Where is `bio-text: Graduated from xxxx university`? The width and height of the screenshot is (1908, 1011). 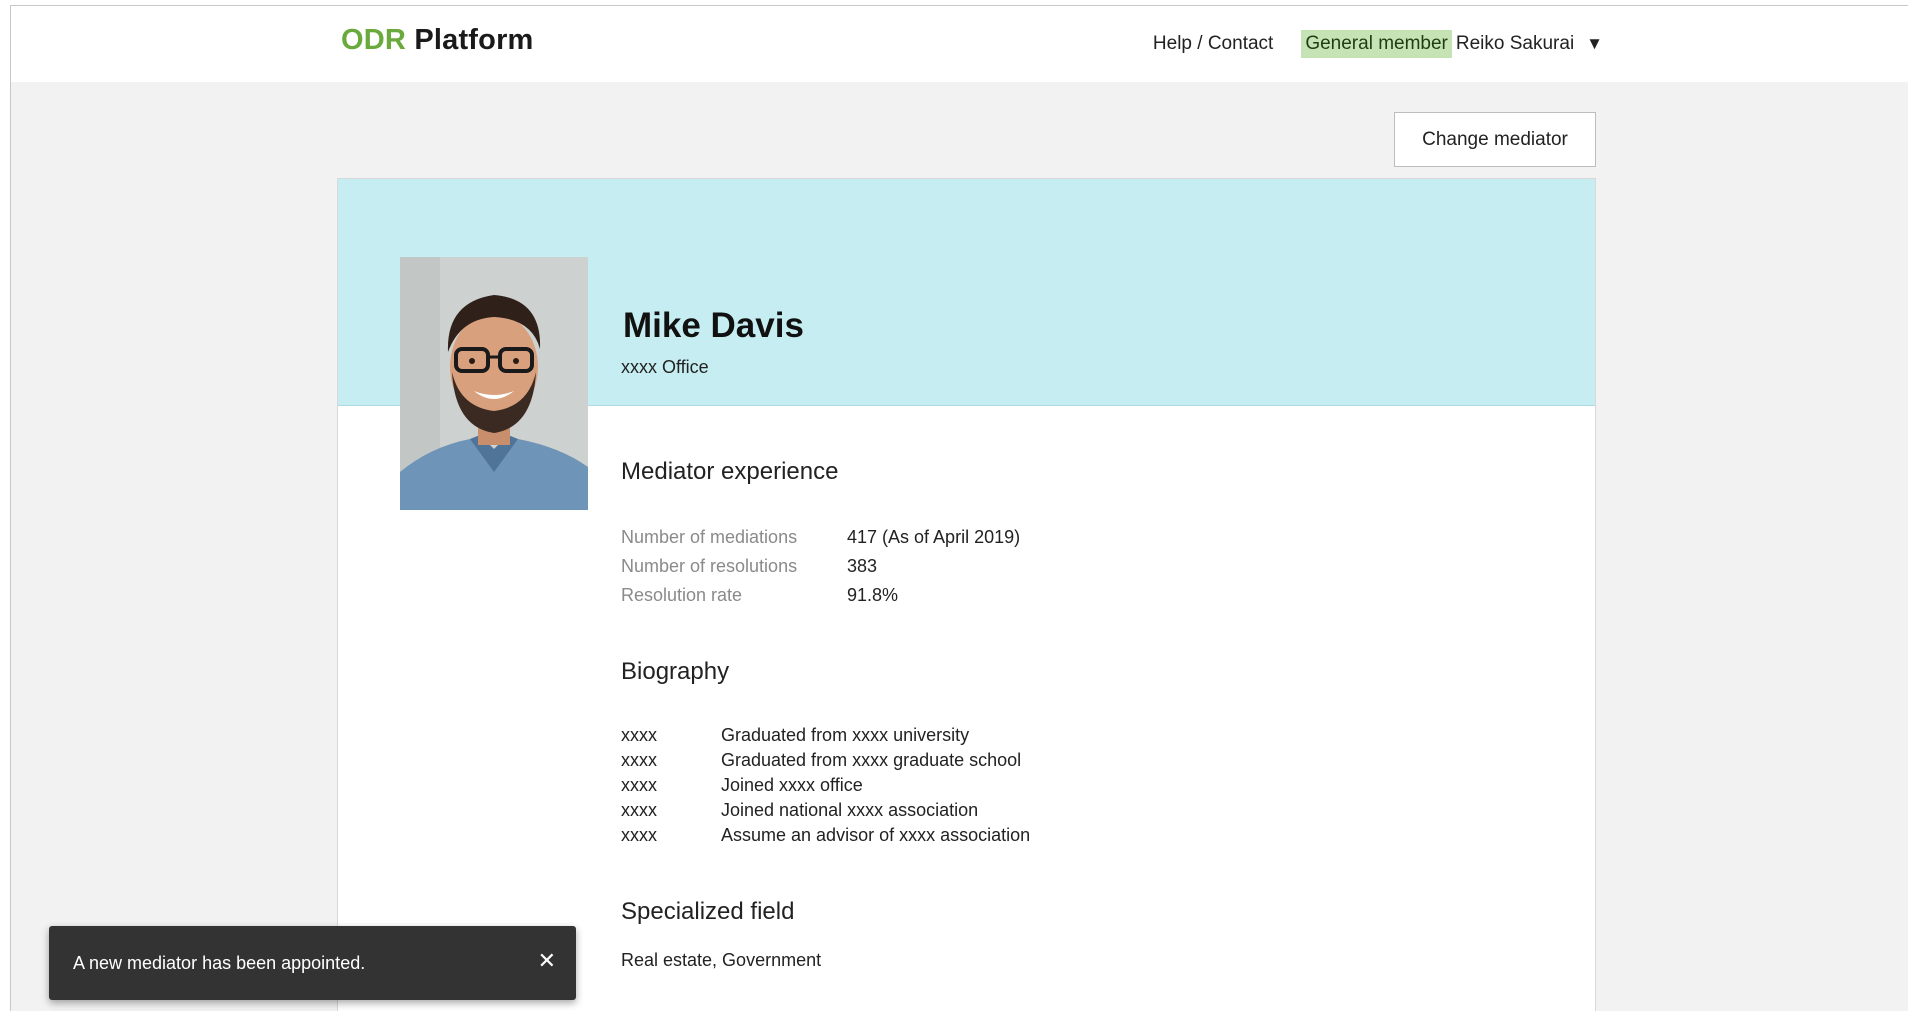
bio-text: Graduated from xxxx university is located at coordinates (845, 735).